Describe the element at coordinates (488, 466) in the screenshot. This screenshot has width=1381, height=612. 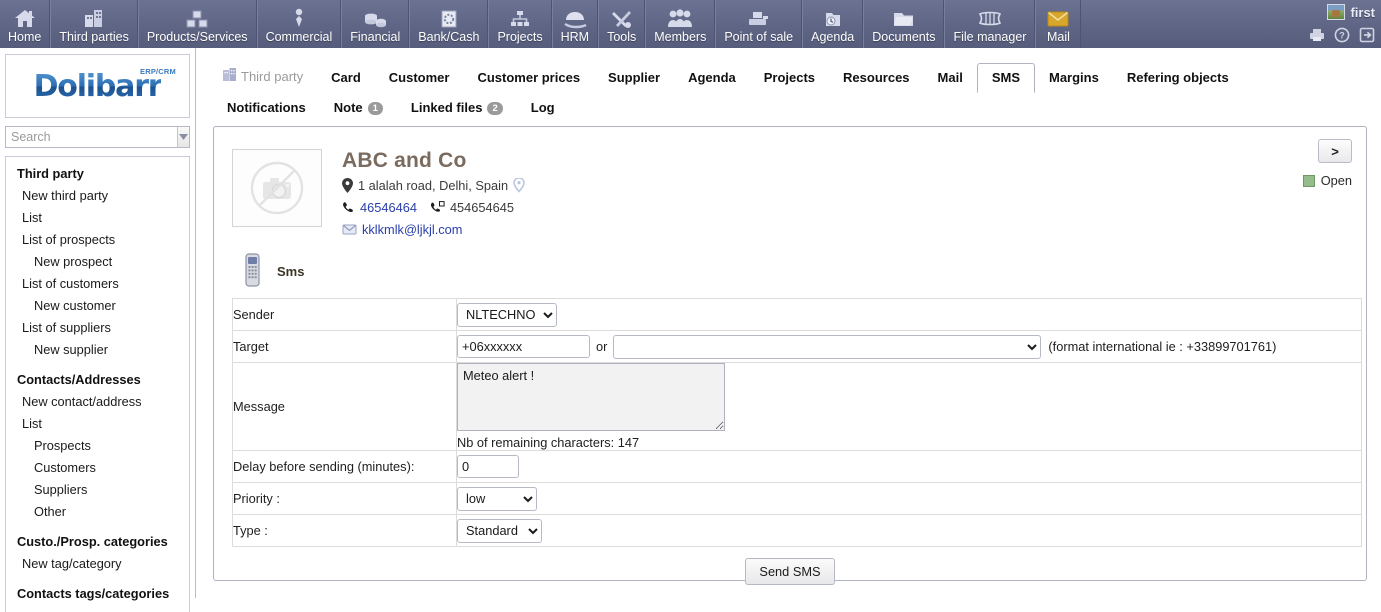
I see `delay-input` at that location.